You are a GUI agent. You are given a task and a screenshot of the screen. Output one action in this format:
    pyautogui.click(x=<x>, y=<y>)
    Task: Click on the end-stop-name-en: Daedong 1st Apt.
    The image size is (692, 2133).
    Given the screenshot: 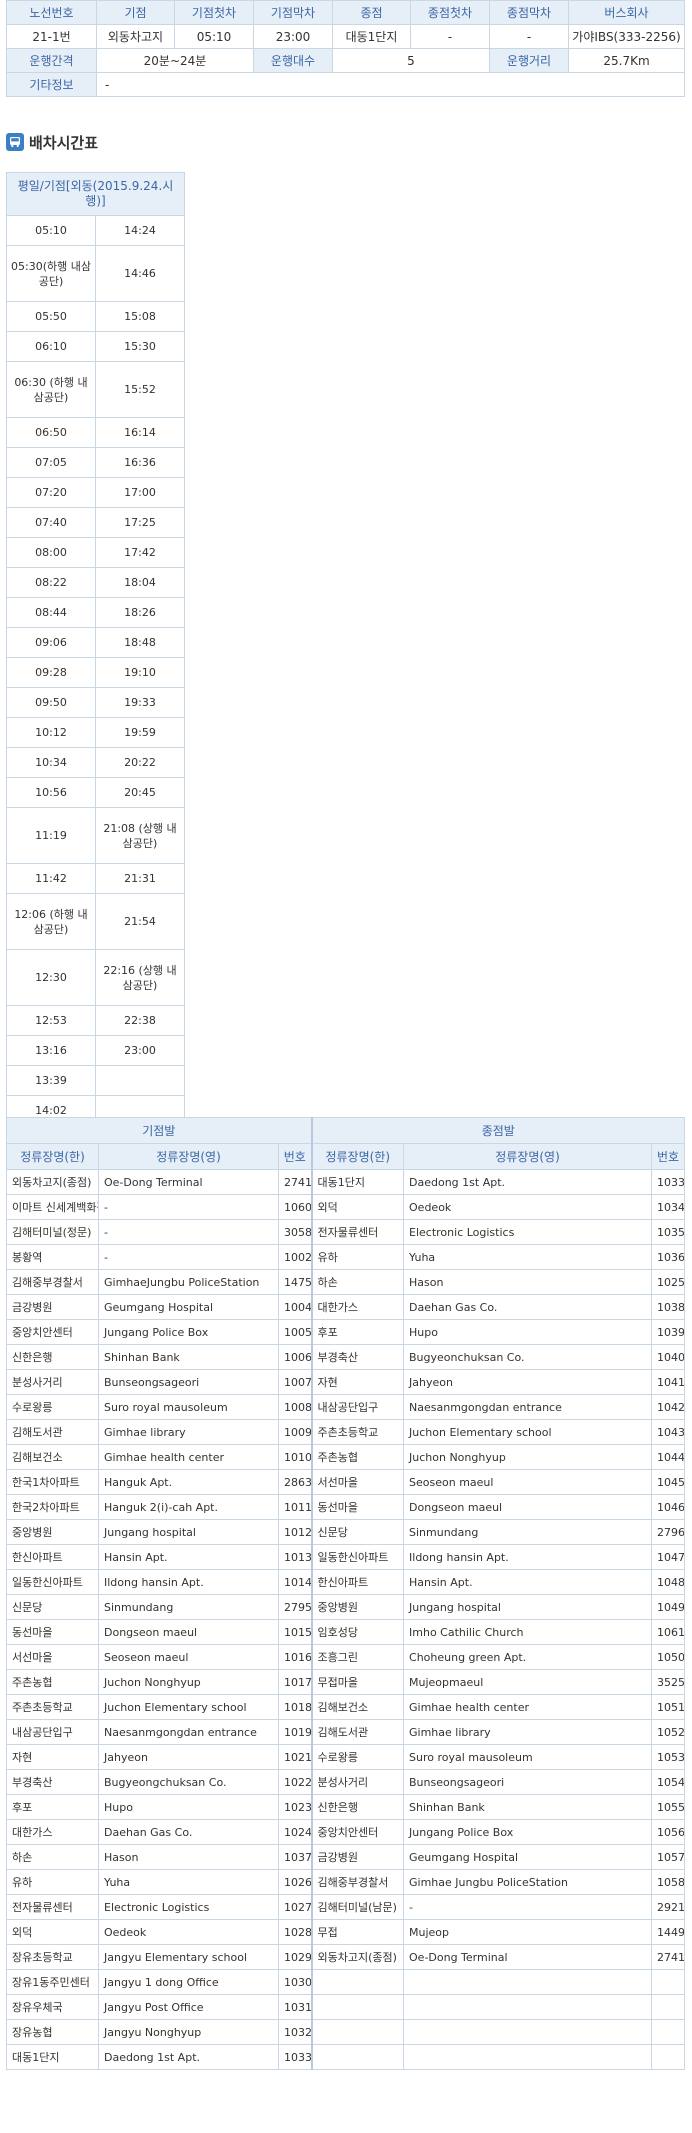 What is the action you would take?
    pyautogui.click(x=528, y=1182)
    